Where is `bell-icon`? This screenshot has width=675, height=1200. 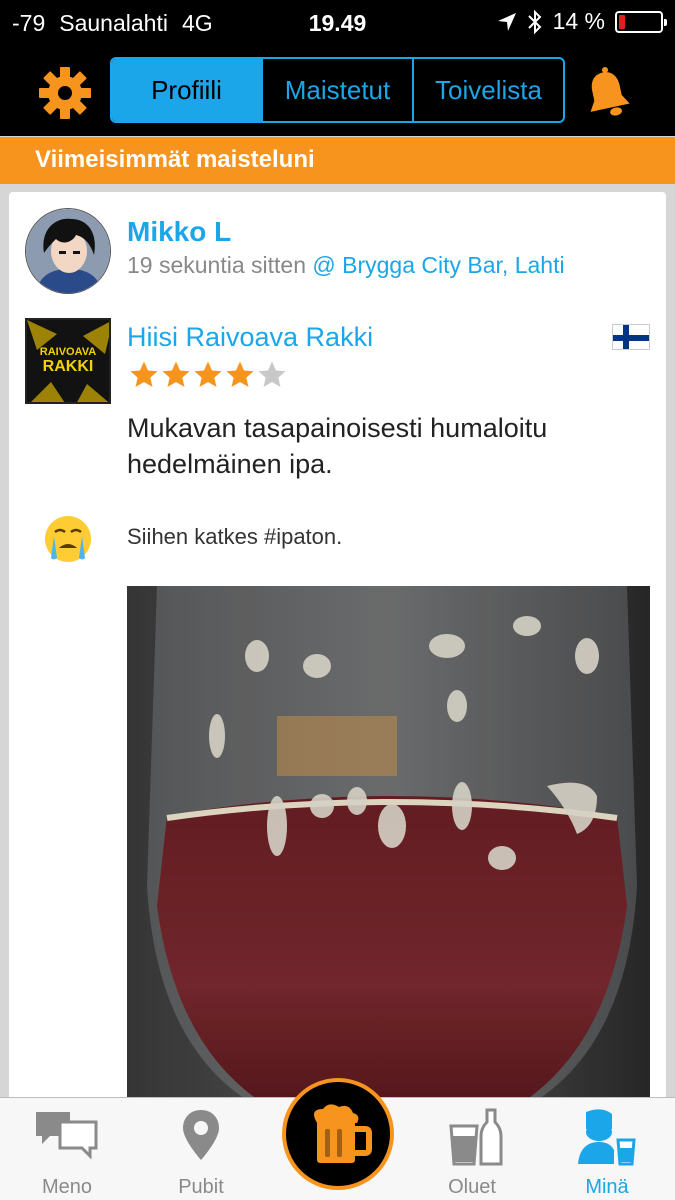 bell-icon is located at coordinates (607, 93).